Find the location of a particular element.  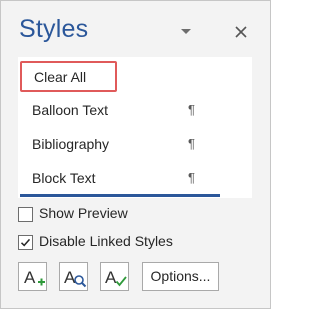

disable-linked-styles-checkbox is located at coordinates (25, 242).